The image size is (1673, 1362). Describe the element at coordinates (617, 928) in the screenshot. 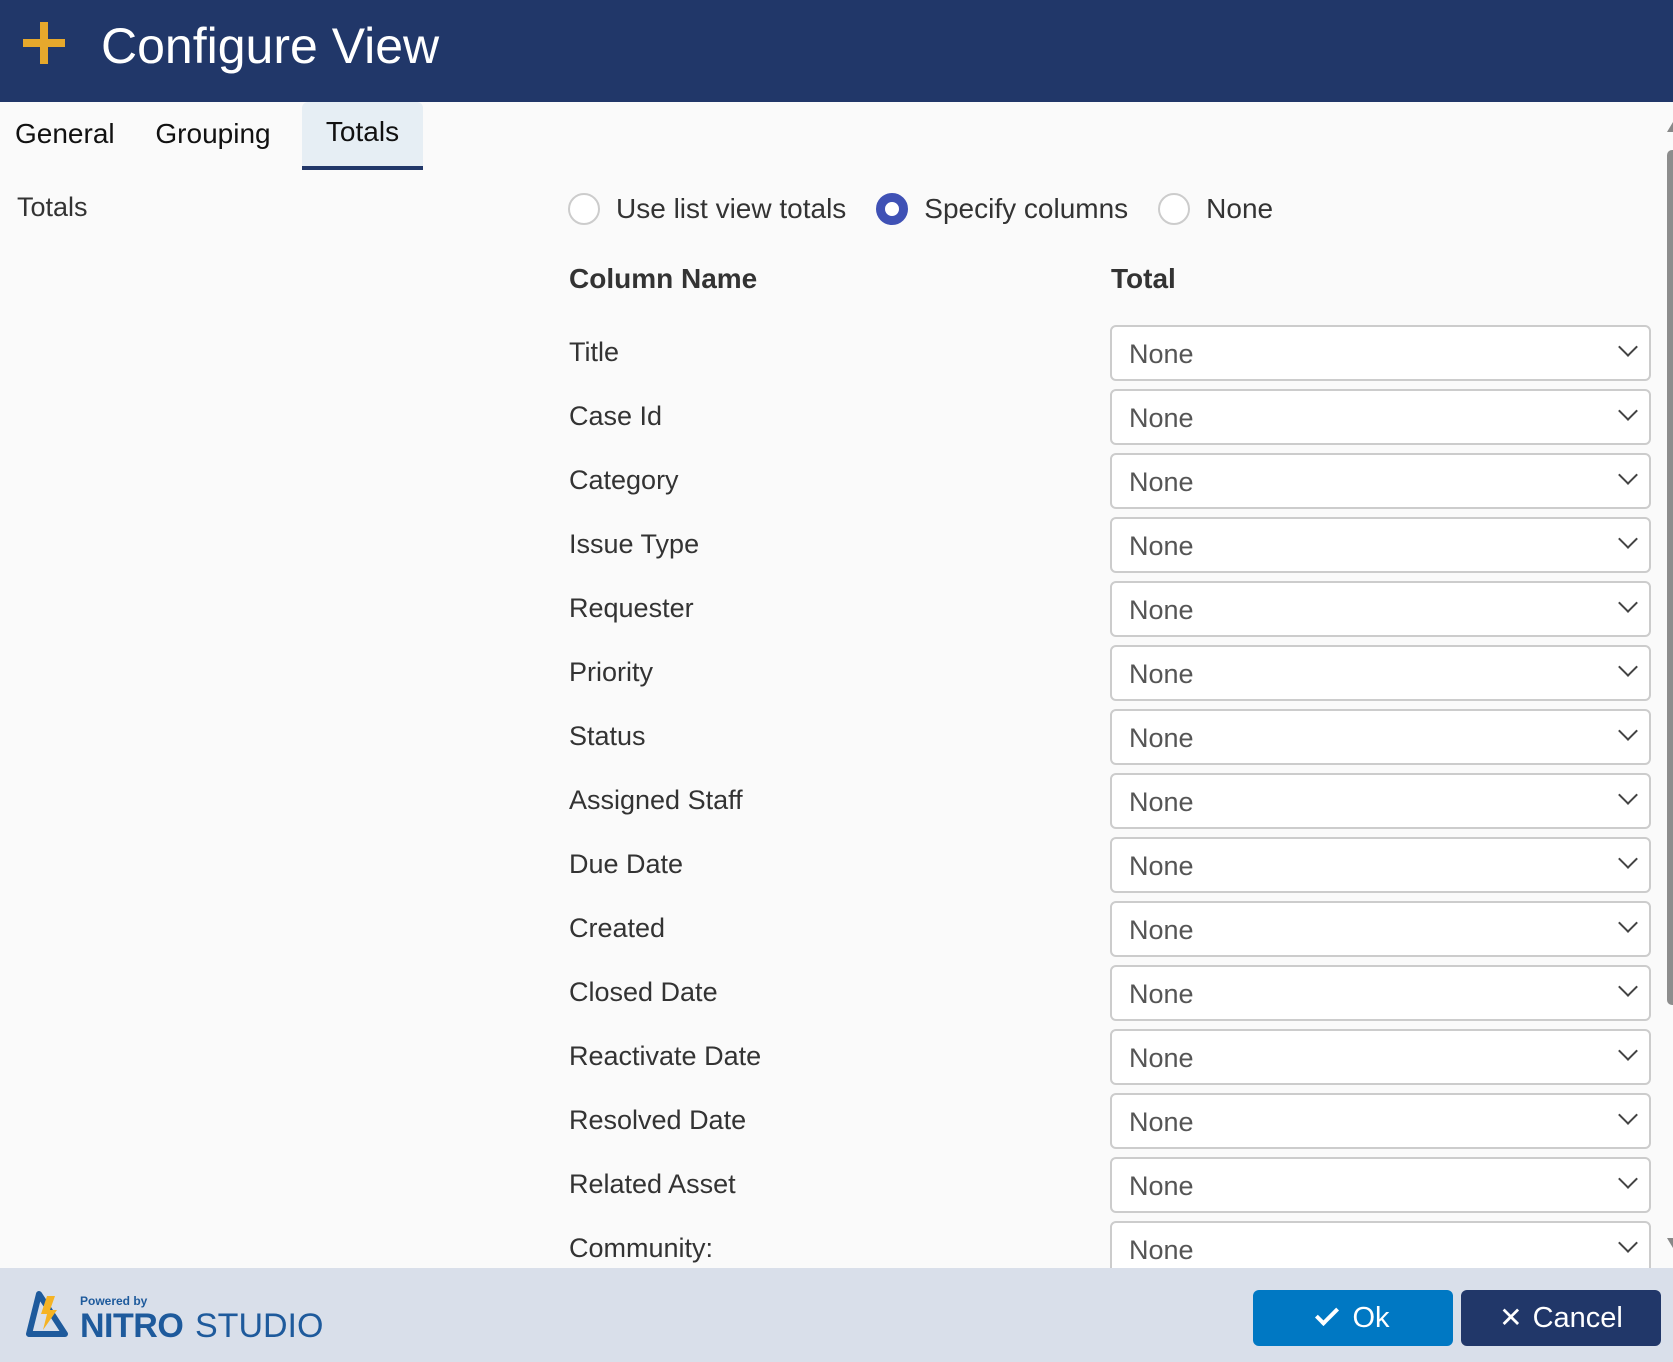

I see `column-name: Created` at that location.